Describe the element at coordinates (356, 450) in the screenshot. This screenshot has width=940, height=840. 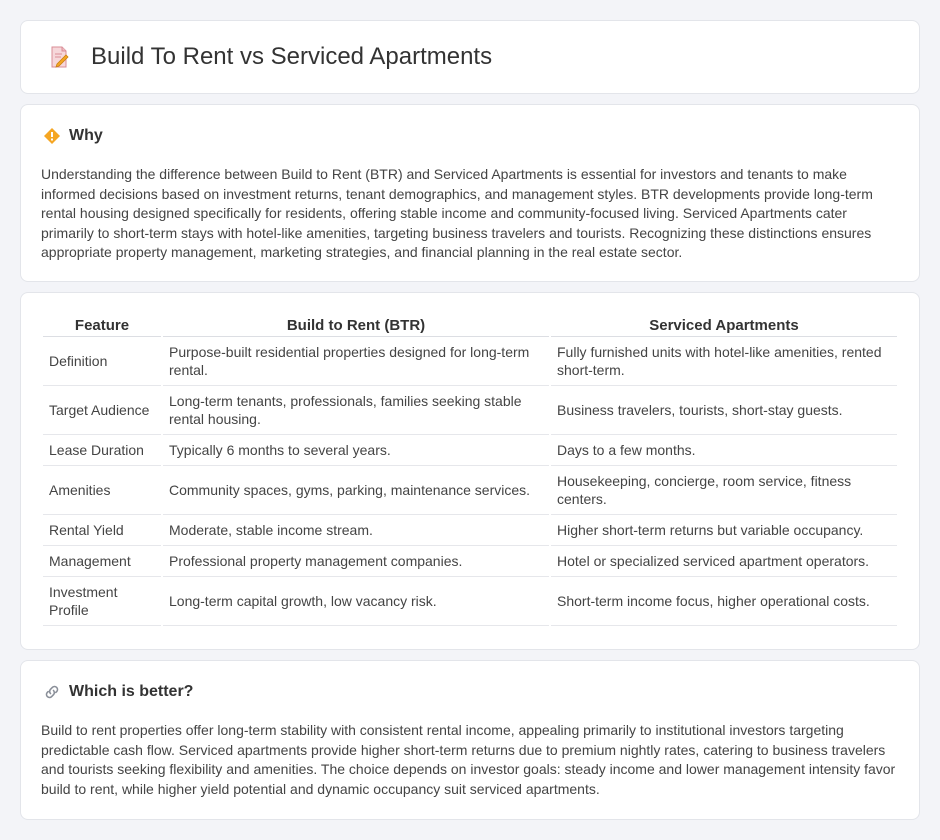
I see `row-btr-value: Typically 6 months to several years.` at that location.